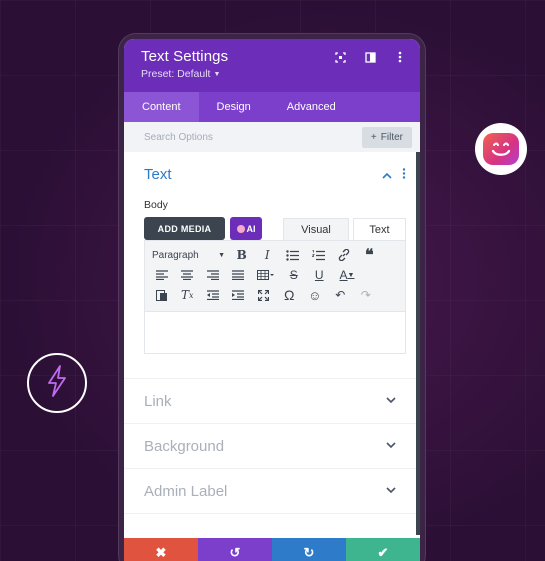  What do you see at coordinates (186, 491) in the screenshot?
I see `section-admin-label-title: Admin Label` at bounding box center [186, 491].